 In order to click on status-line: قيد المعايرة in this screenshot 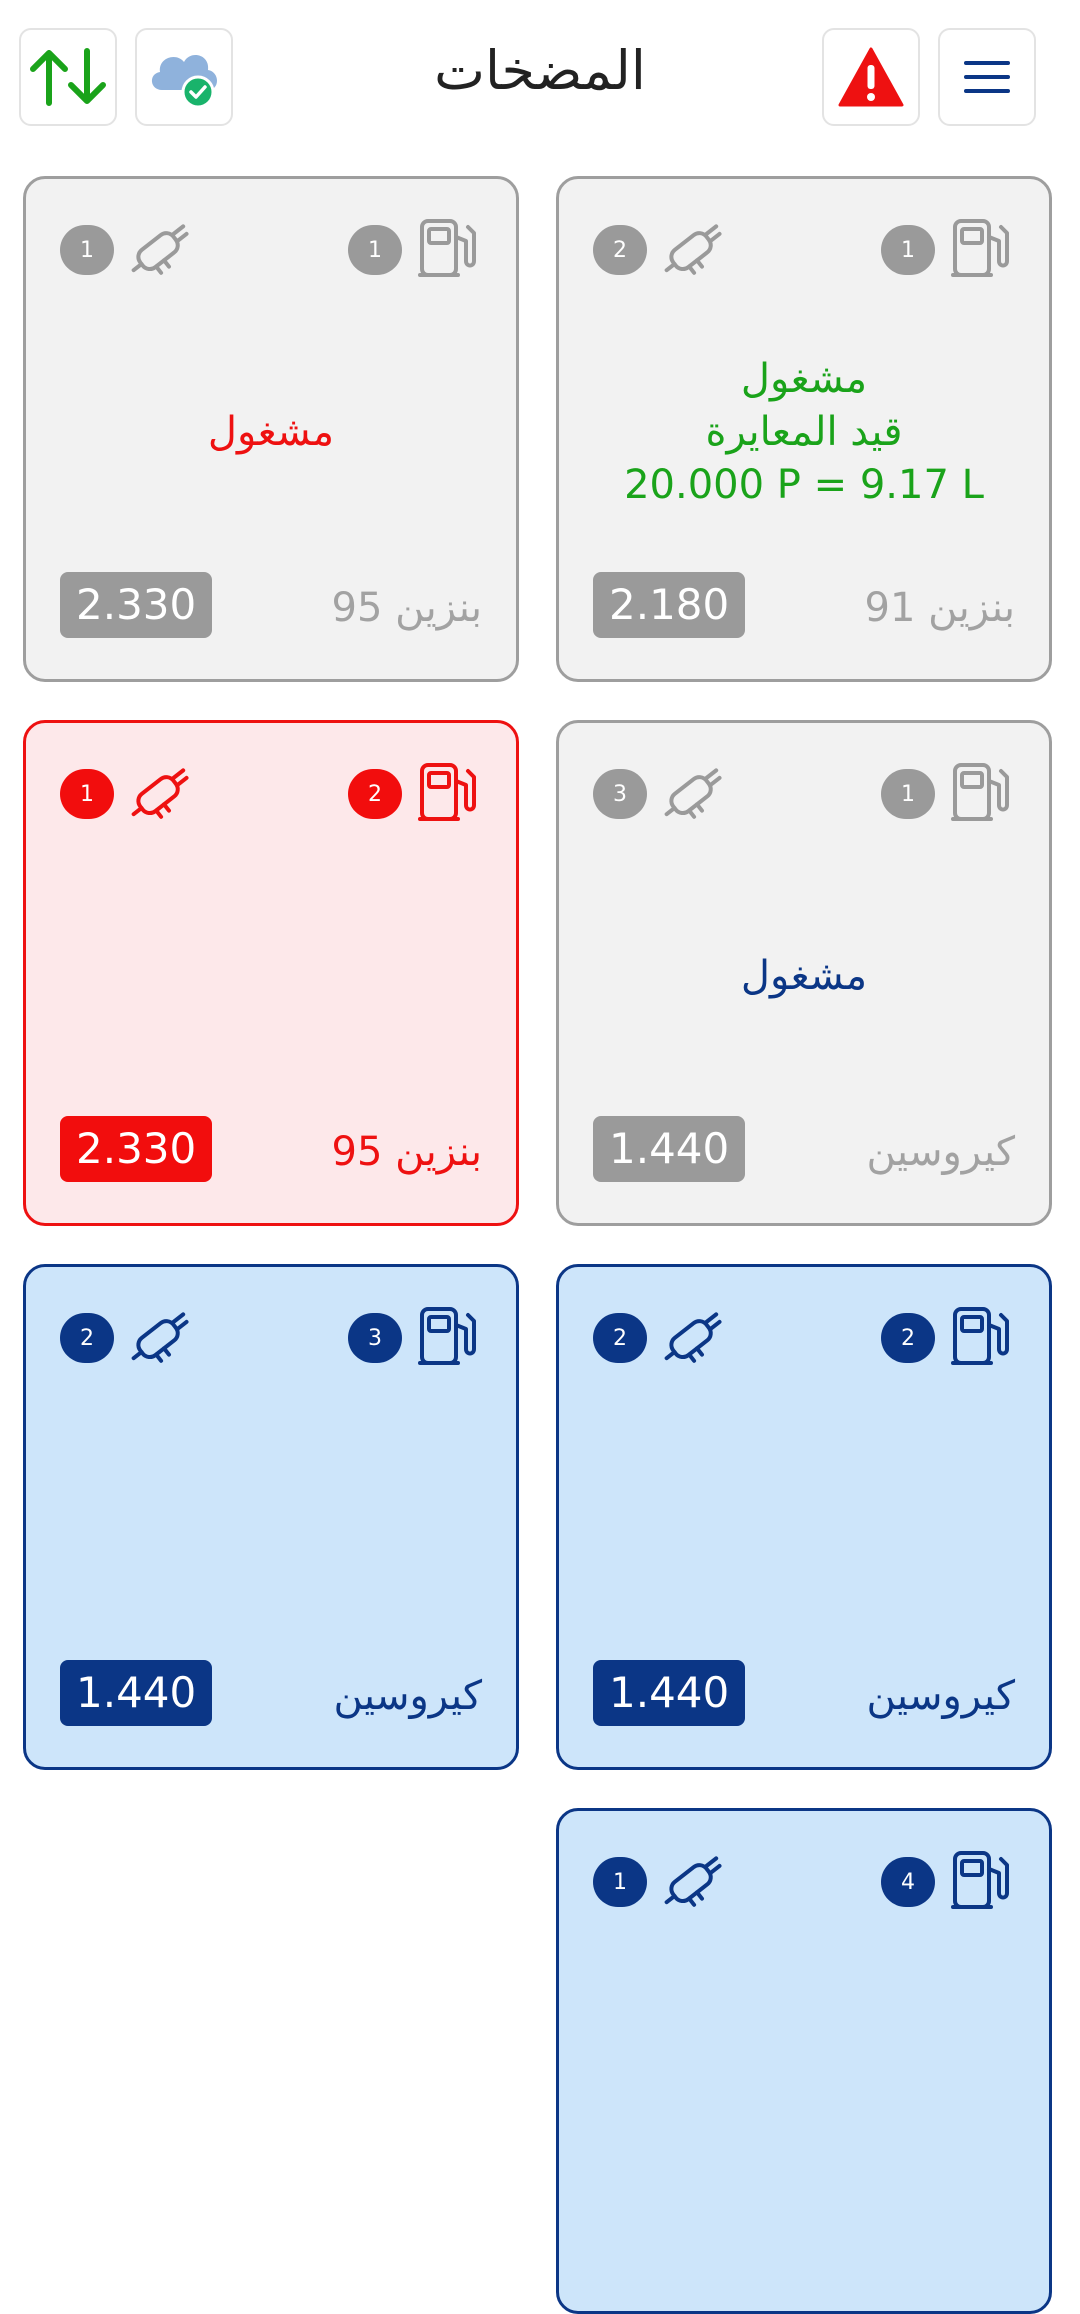, I will do `click(804, 432)`.